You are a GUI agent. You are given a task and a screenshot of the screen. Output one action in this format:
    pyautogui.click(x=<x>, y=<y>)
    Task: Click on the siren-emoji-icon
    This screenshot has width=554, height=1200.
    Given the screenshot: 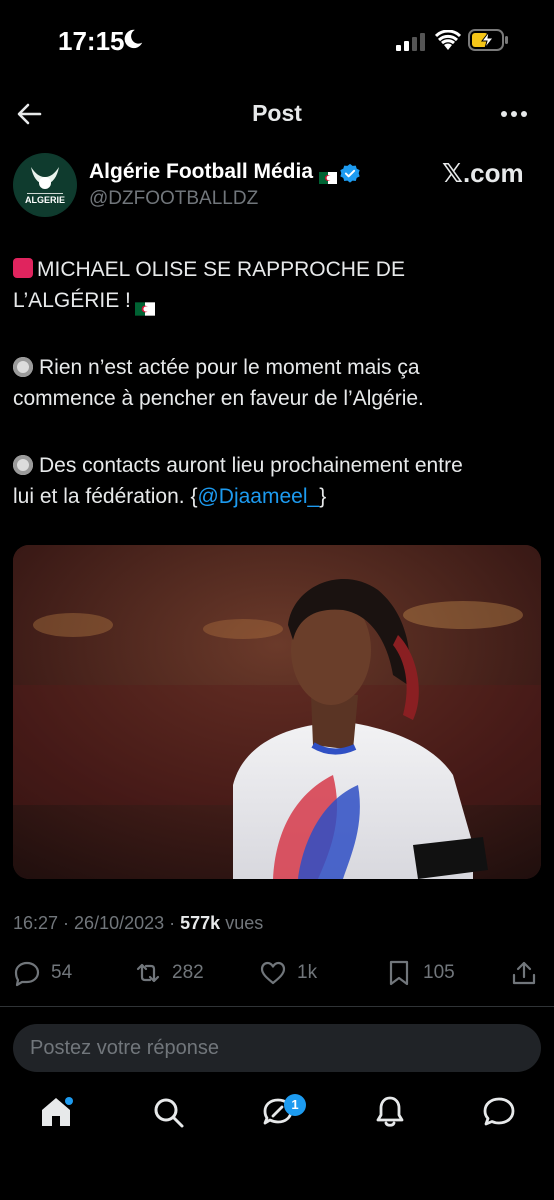 What is the action you would take?
    pyautogui.click(x=23, y=268)
    